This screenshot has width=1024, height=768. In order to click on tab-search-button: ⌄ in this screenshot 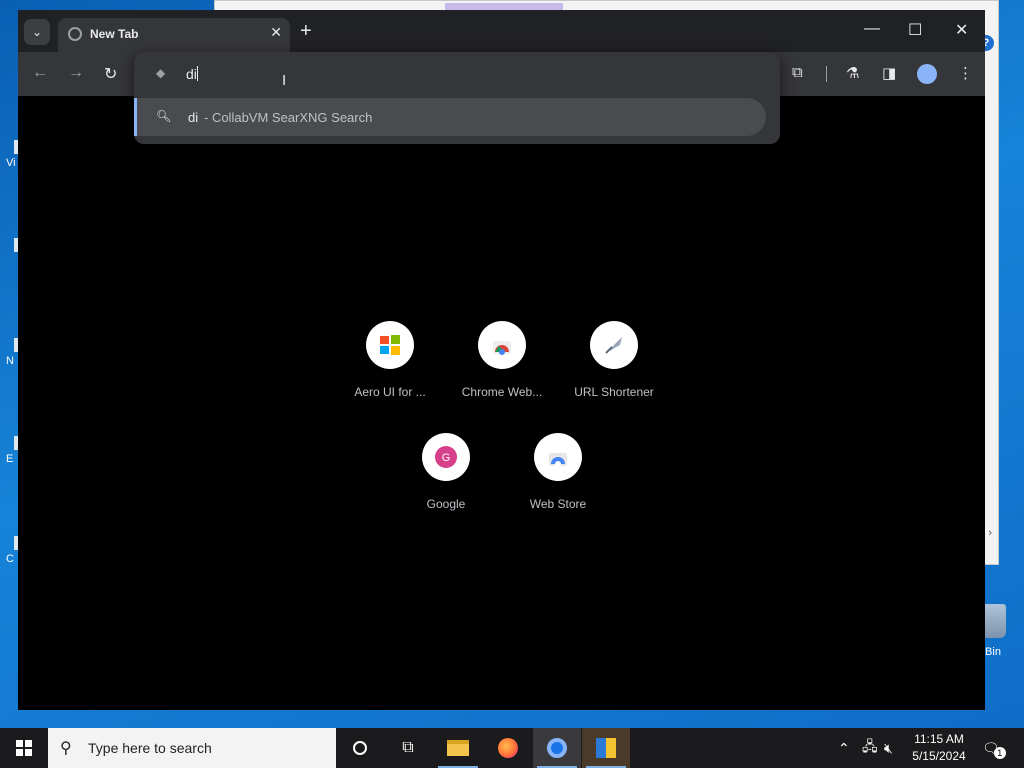, I will do `click(37, 32)`.